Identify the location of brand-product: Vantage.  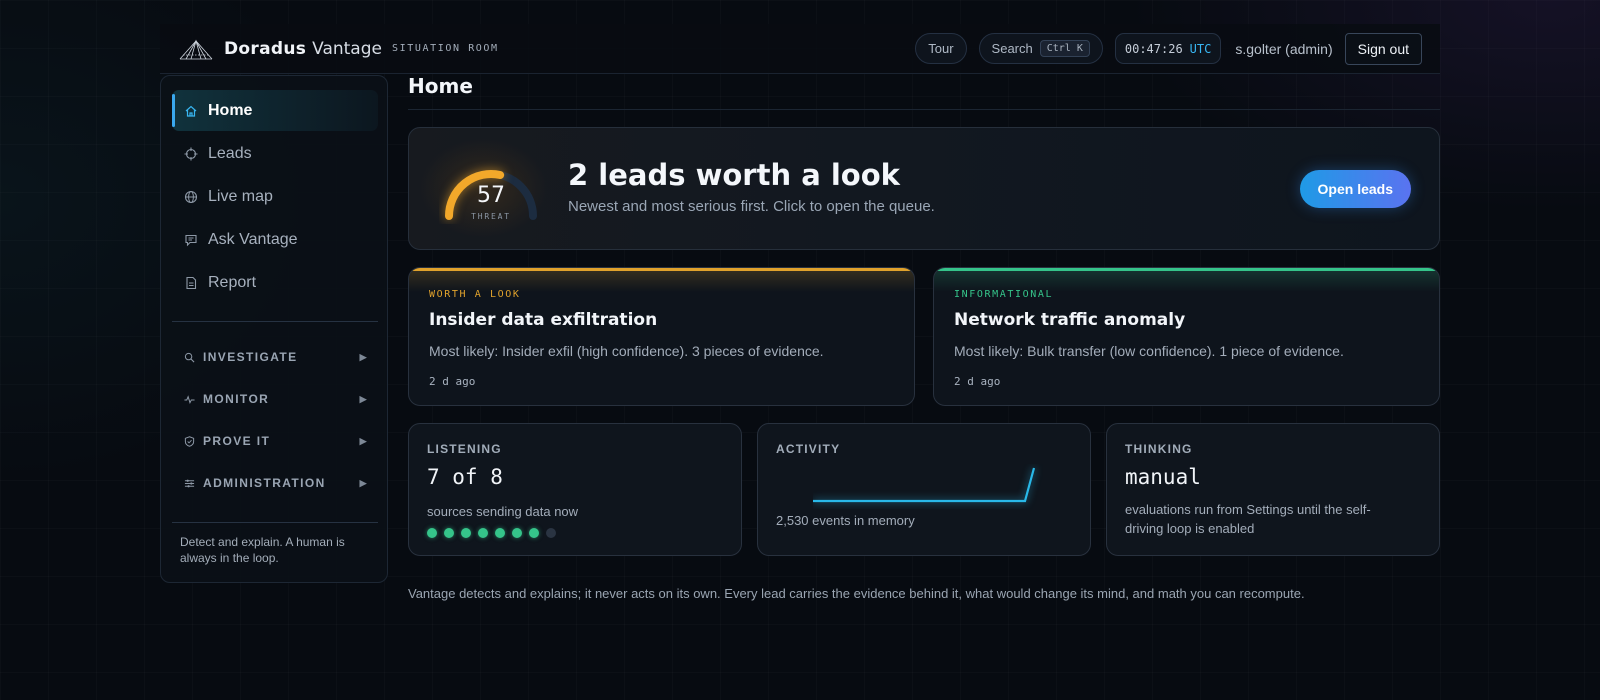
(347, 48).